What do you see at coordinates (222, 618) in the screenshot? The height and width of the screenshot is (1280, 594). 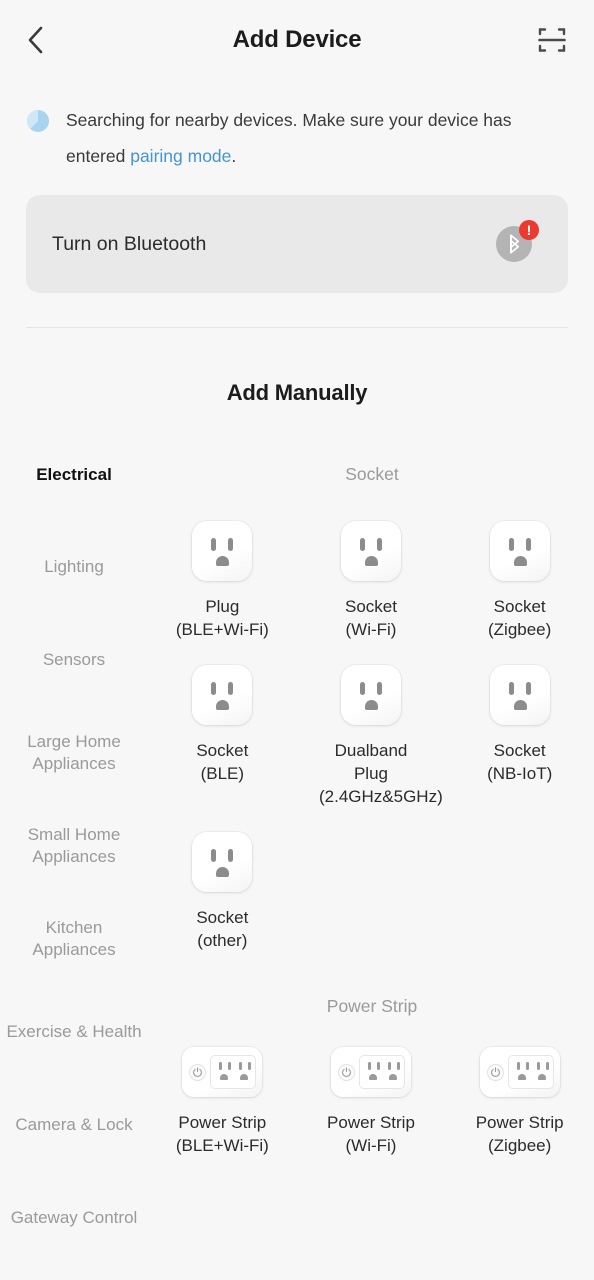 I see `device-tile-label: Plug (BLE+Wi-Fi)` at bounding box center [222, 618].